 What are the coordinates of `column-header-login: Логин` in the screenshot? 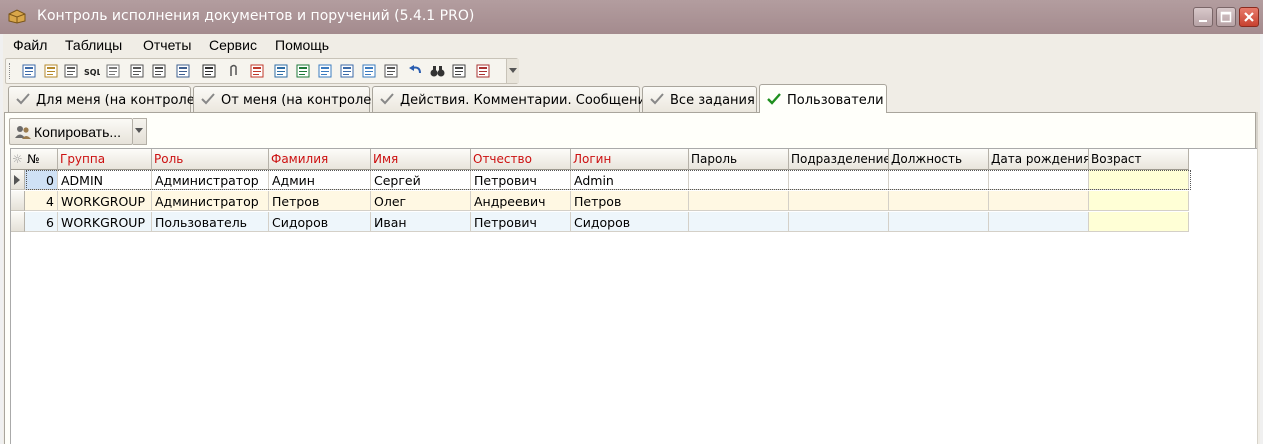 It's located at (630, 159).